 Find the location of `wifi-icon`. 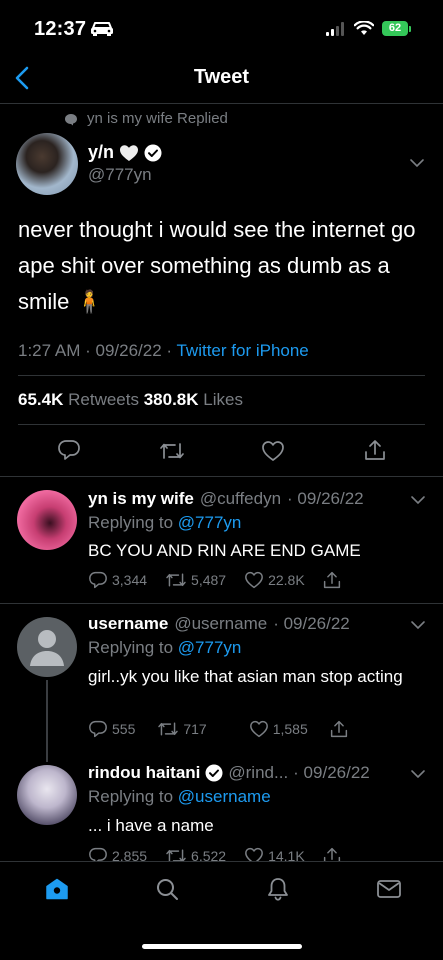

wifi-icon is located at coordinates (364, 28).